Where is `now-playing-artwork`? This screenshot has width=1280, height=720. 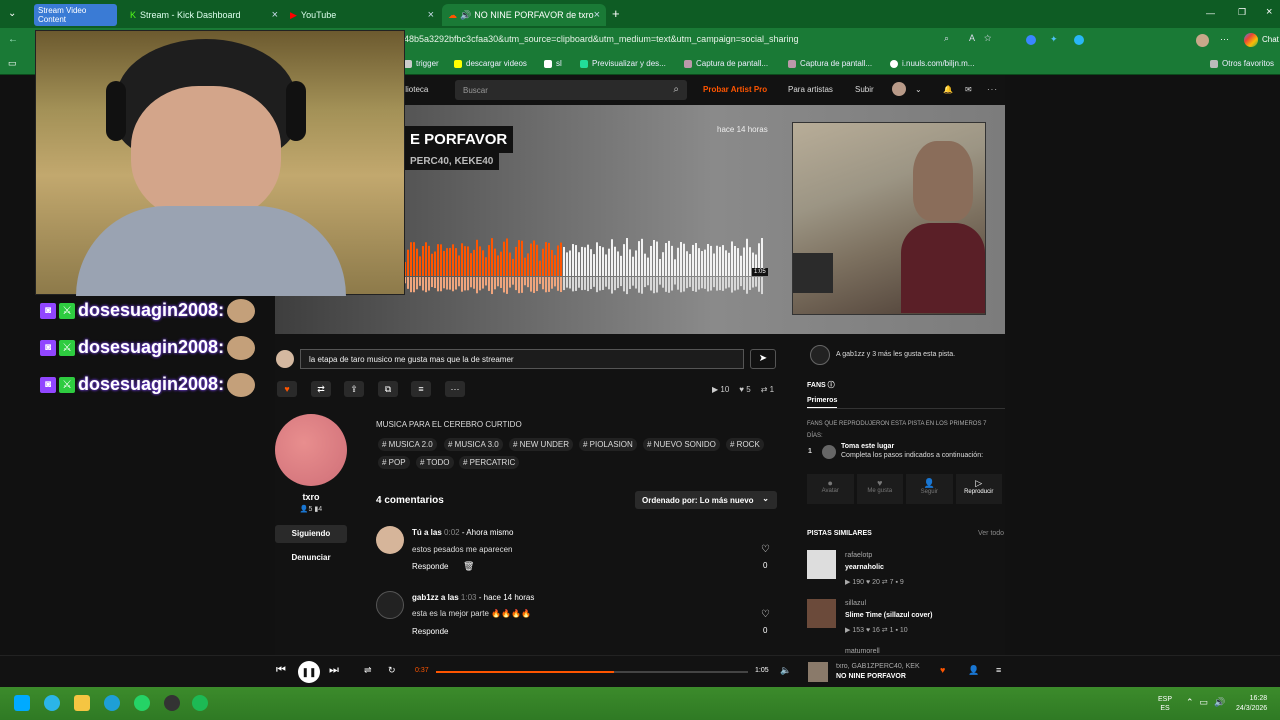
now-playing-artwork is located at coordinates (818, 672).